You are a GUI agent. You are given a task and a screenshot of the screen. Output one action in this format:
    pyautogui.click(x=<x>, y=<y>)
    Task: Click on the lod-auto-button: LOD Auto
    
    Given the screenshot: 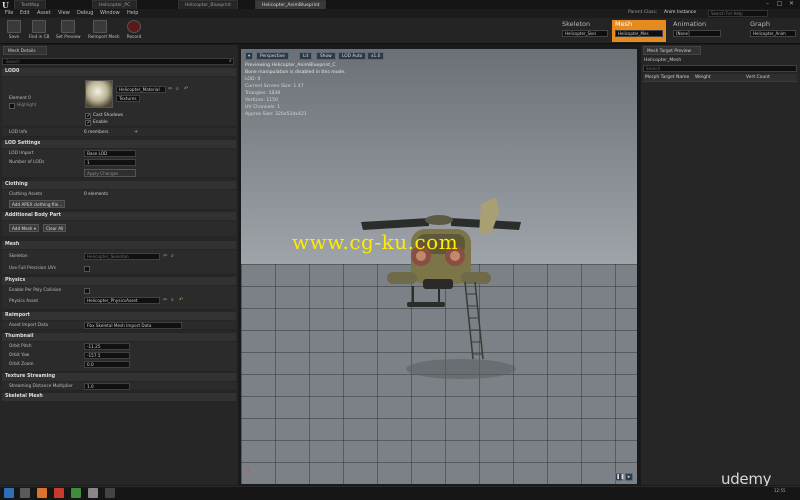 What is the action you would take?
    pyautogui.click(x=352, y=56)
    